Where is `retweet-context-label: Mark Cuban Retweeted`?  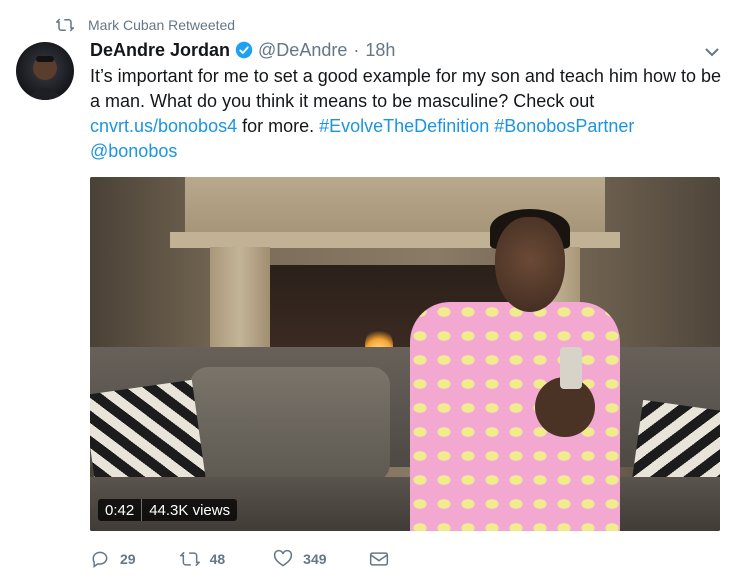 retweet-context-label: Mark Cuban Retweeted is located at coordinates (161, 25).